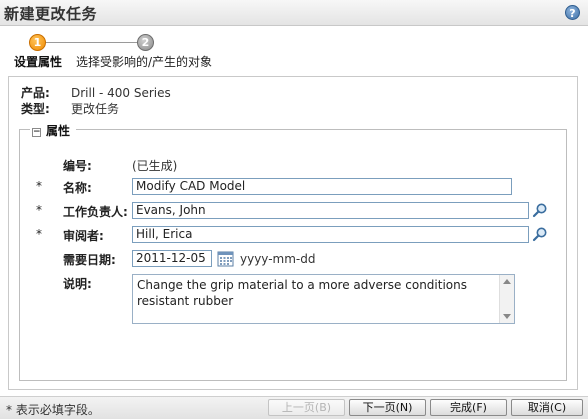 The width and height of the screenshot is (588, 419). Describe the element at coordinates (547, 407) in the screenshot. I see `cancel-button: 取消(C)` at that location.